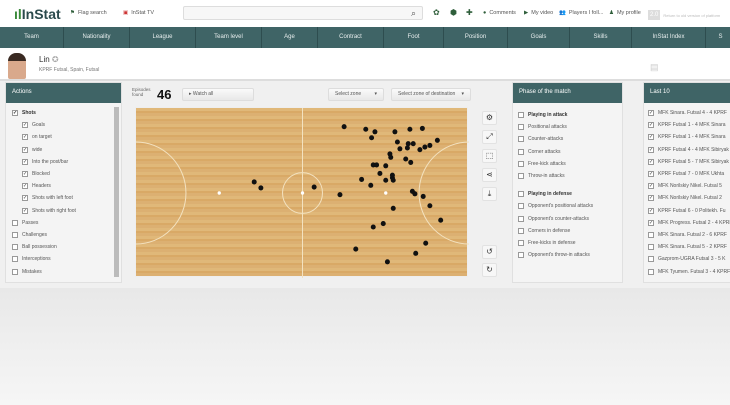 This screenshot has width=730, height=405. What do you see at coordinates (567, 194) in the screenshot?
I see `phase-item: Playing in defense` at bounding box center [567, 194].